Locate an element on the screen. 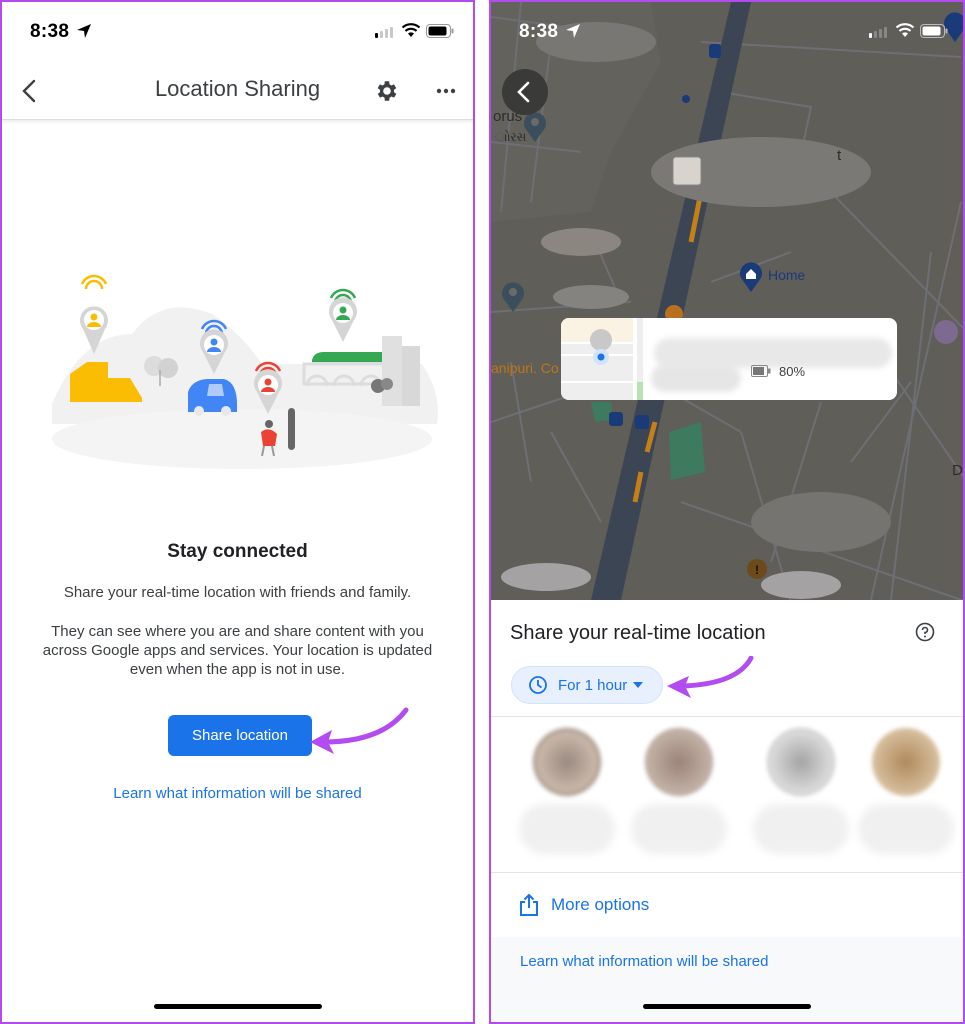 This screenshot has width=965, height=1024. alert-pin-icon: ! is located at coordinates (757, 569).